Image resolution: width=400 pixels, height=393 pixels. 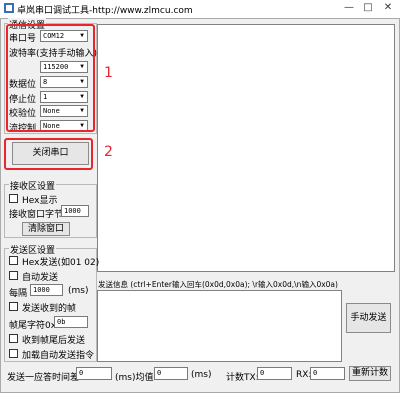 What do you see at coordinates (13, 275) in the screenshot?
I see `auto-send-checkbox` at bounding box center [13, 275].